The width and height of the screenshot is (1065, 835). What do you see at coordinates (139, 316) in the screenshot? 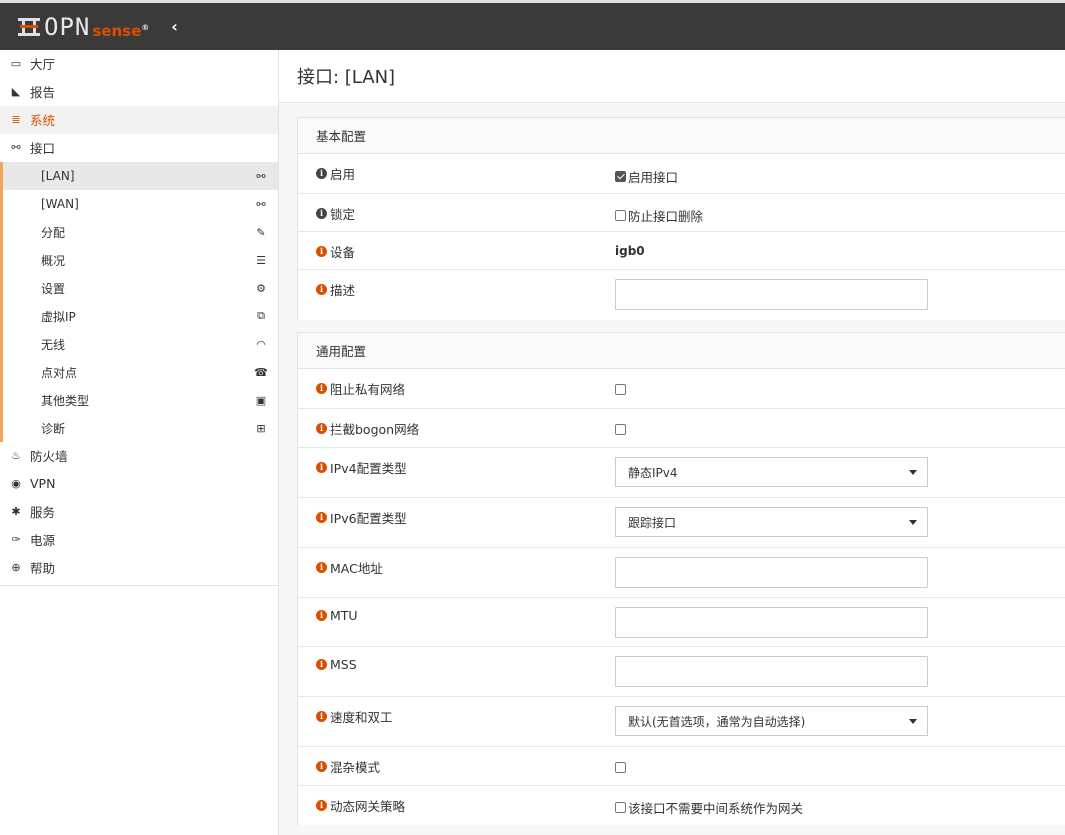
I see `sidebar-subitem-virtual-ip: 虚拟IP ⧉` at bounding box center [139, 316].